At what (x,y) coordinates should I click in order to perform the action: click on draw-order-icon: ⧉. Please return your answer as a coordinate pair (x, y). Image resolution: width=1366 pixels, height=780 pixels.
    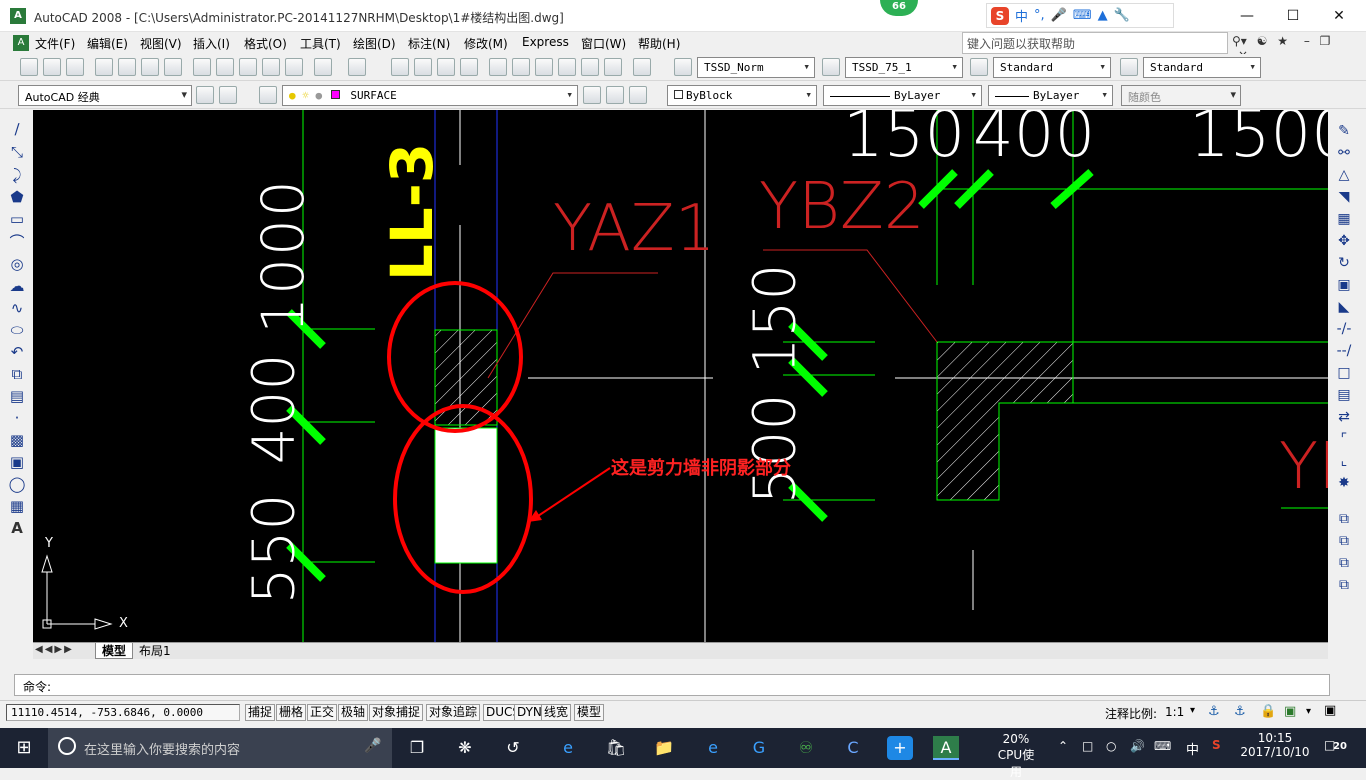
    Looking at the image, I should click on (1344, 519).